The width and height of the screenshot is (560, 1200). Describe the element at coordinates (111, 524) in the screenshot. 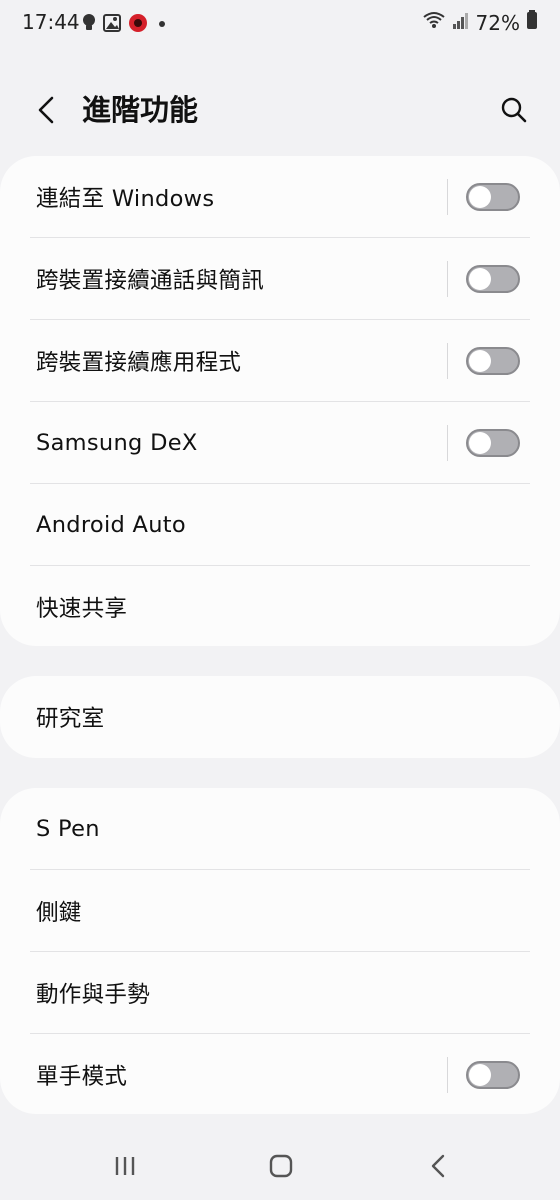

I see `setting-label: Android Auto` at that location.